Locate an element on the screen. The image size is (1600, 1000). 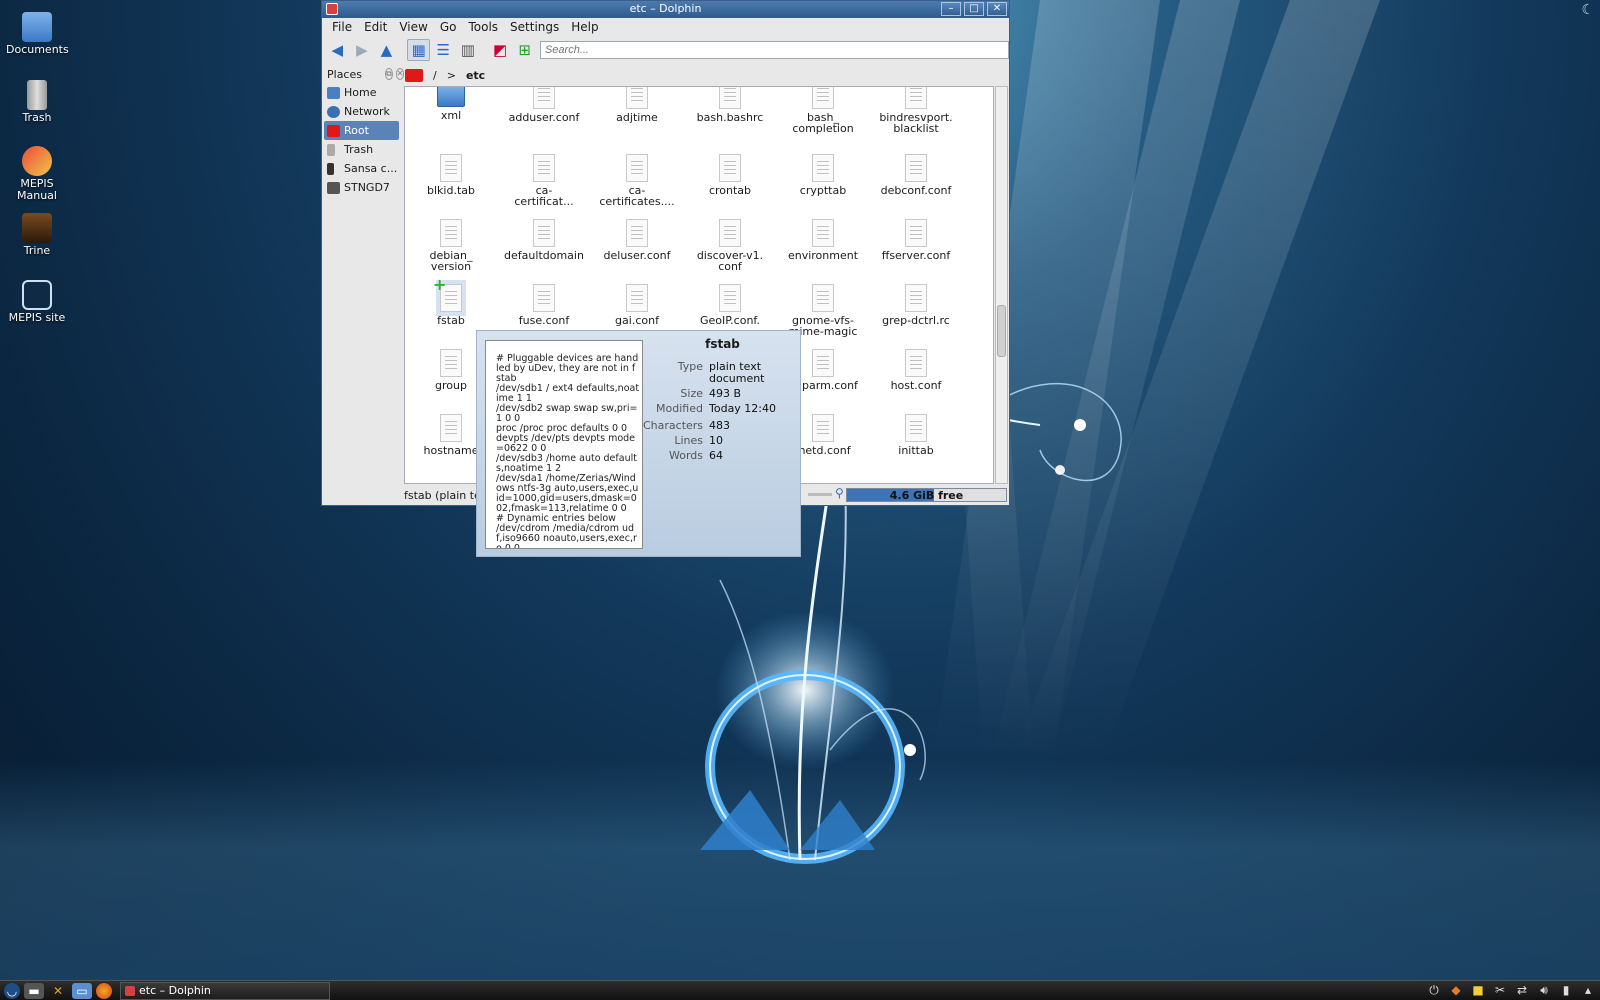
file-label: deluser.conf is located at coordinates (637, 255).